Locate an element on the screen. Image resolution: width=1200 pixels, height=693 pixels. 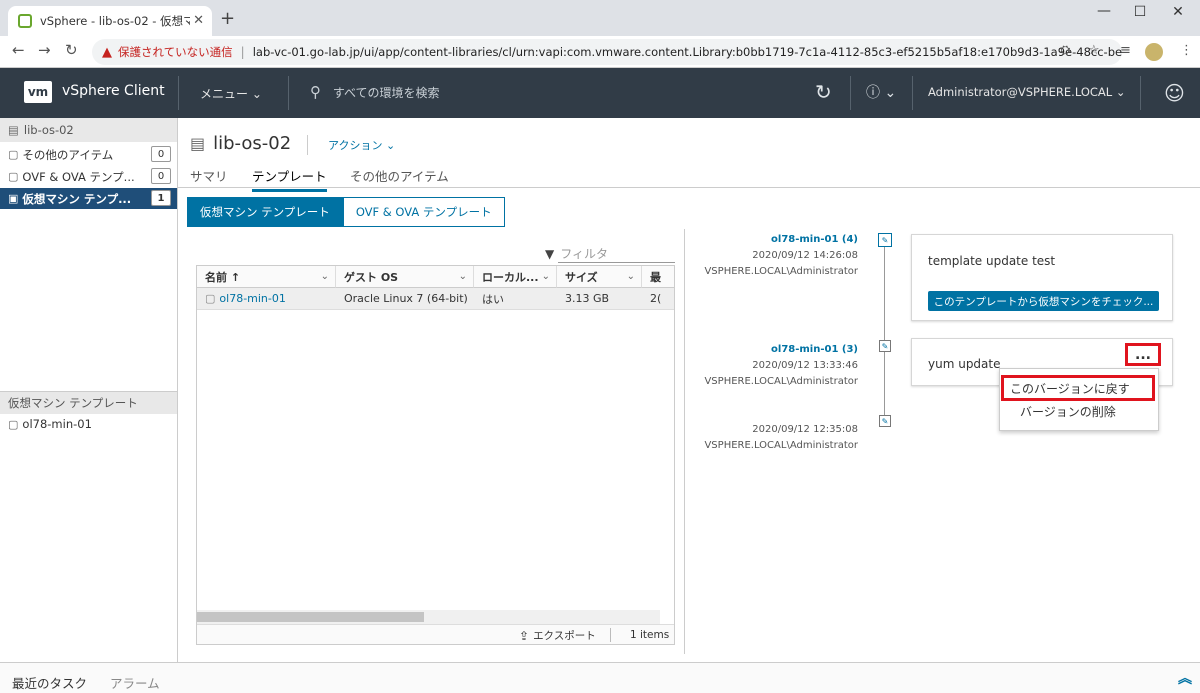
window-close-icon: ✕ is located at coordinates (1178, 12).